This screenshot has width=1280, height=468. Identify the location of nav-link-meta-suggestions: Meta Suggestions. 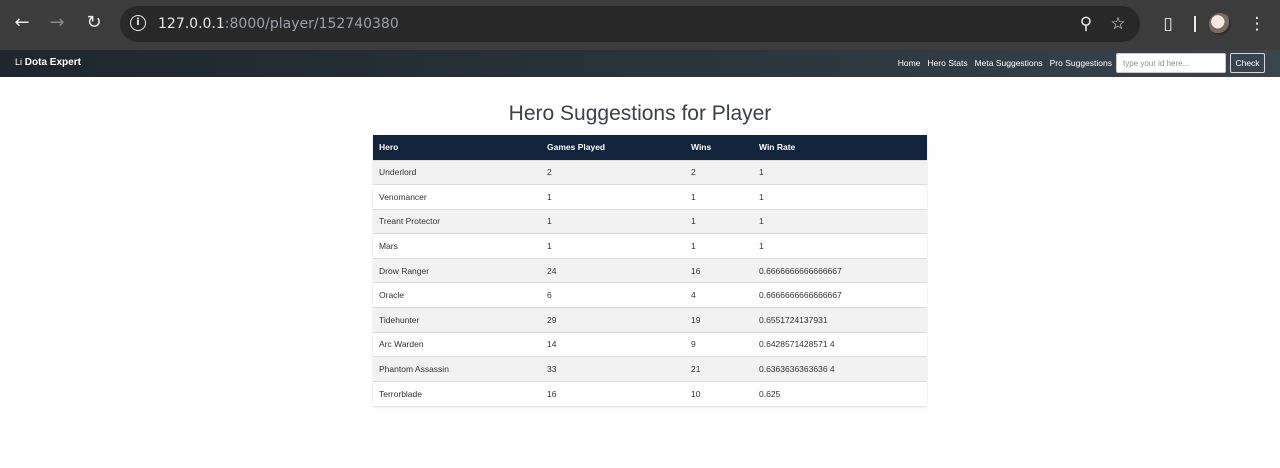
(1009, 63).